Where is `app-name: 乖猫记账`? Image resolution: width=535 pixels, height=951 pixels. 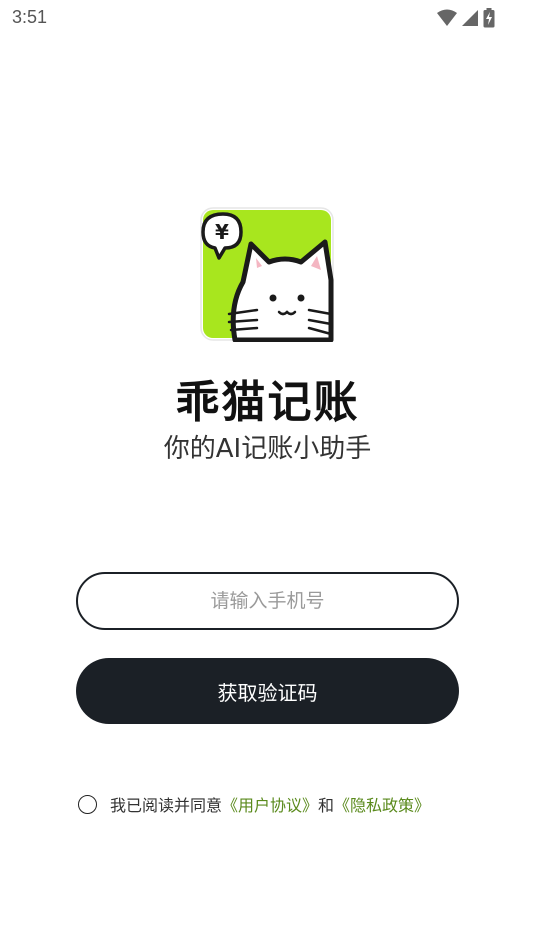 app-name: 乖猫记账 is located at coordinates (267, 402).